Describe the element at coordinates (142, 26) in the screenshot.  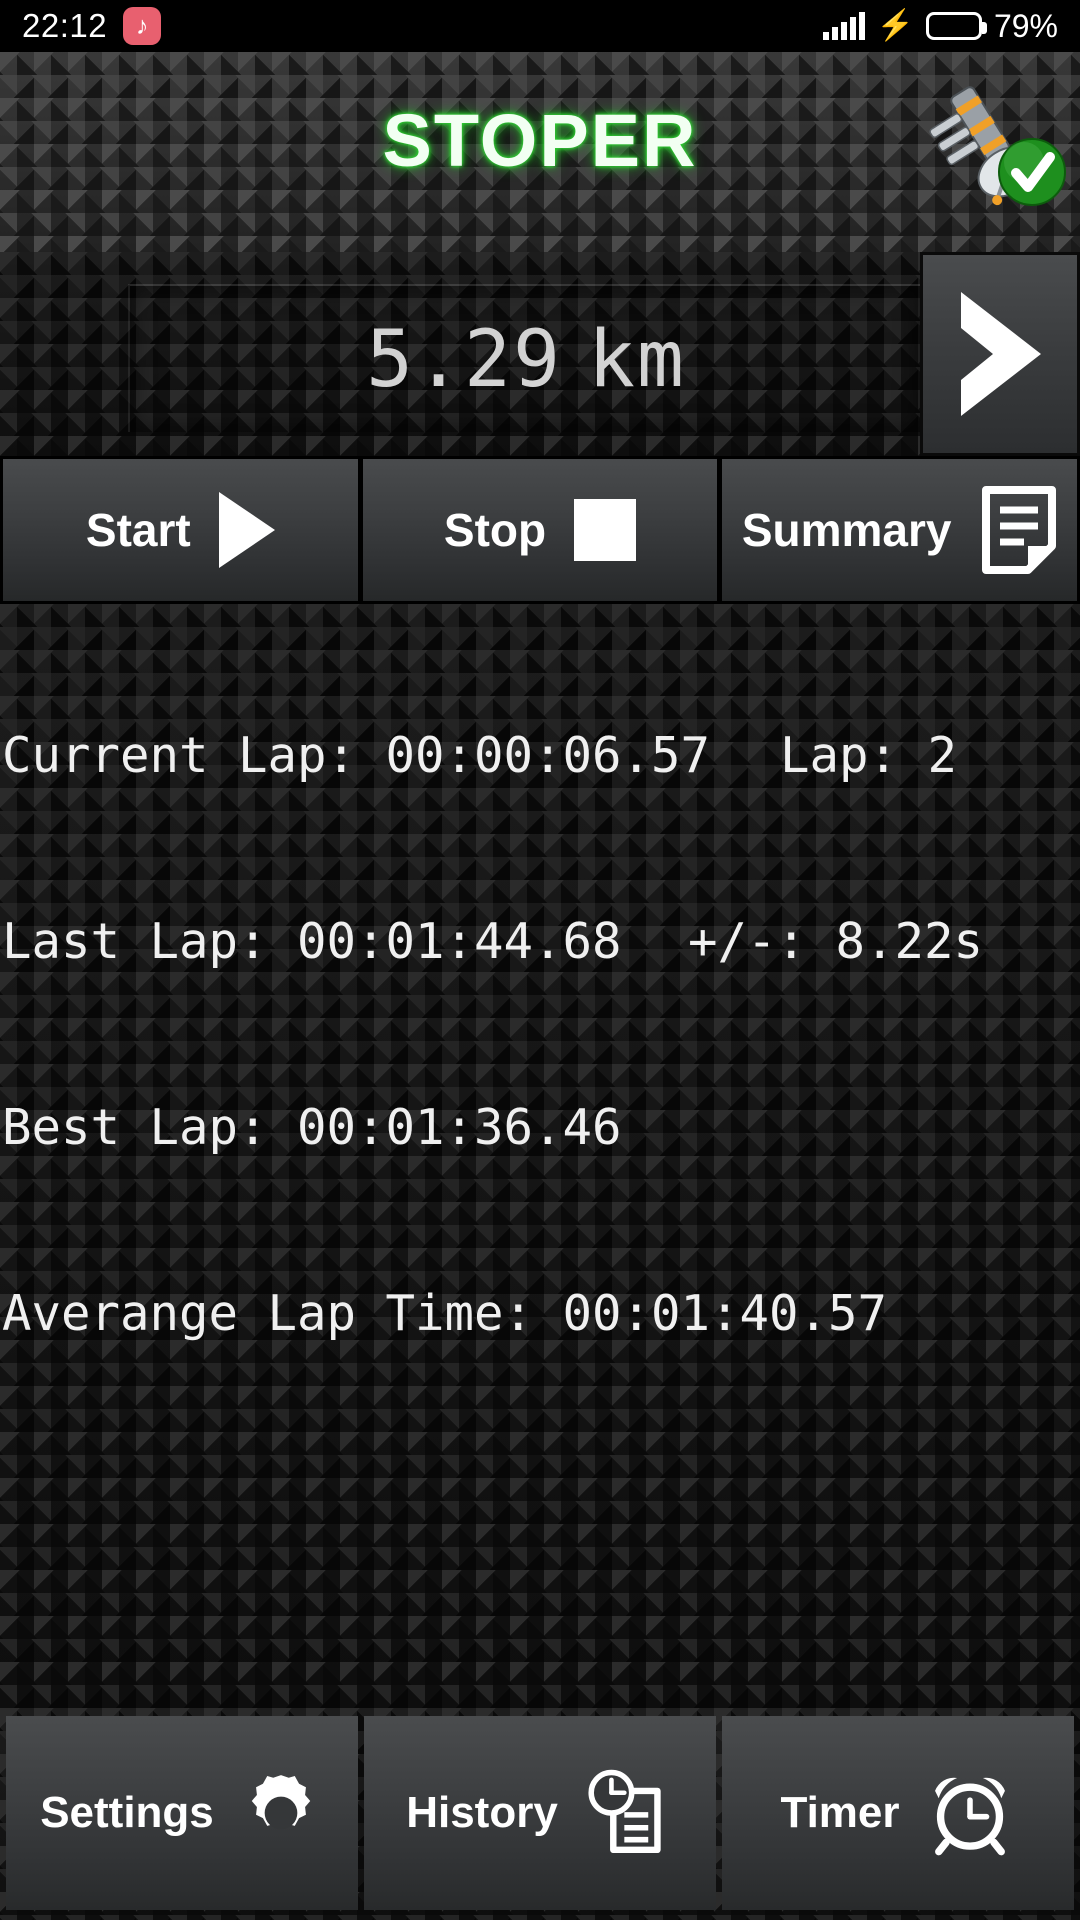
I see `music-note-icon` at that location.